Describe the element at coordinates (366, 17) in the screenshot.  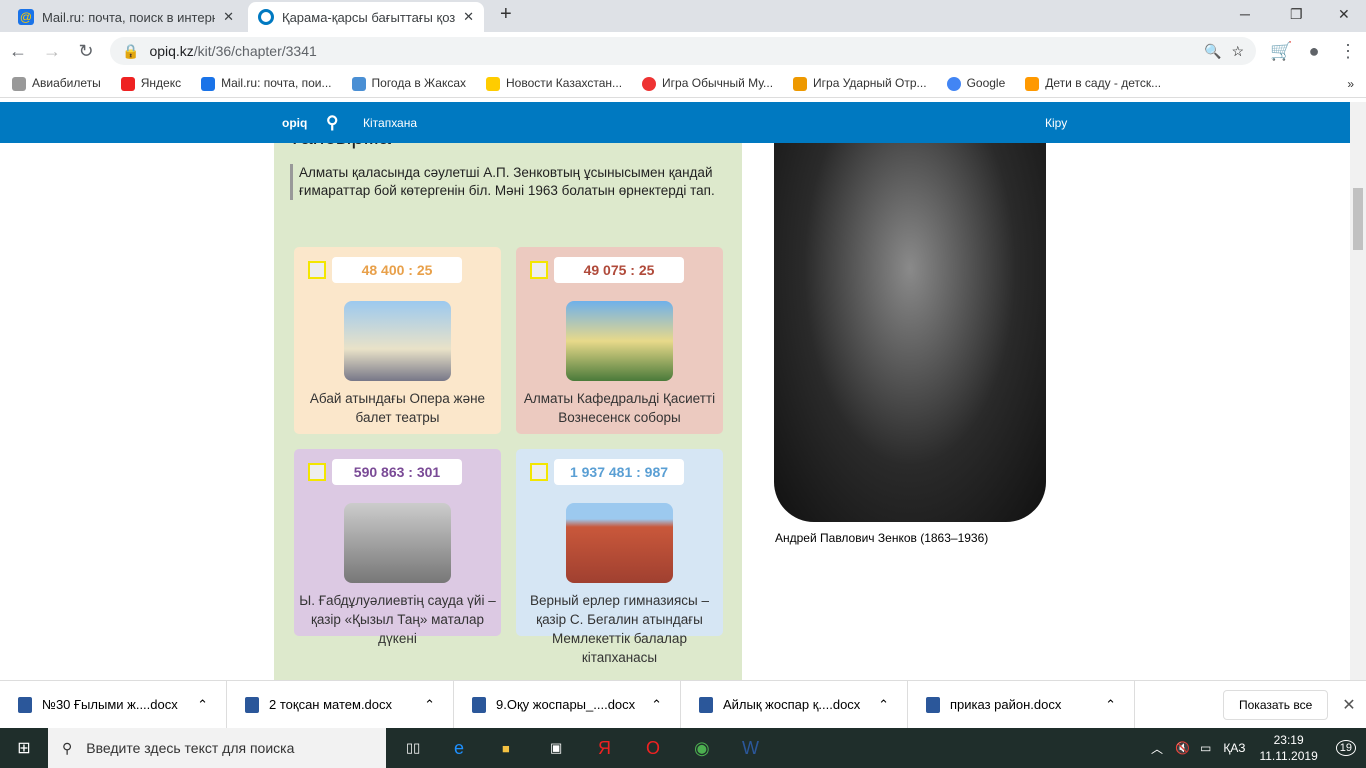
I see `tab-opiq: Қарама-қарсы бағыттағы қозғалыс✕` at that location.